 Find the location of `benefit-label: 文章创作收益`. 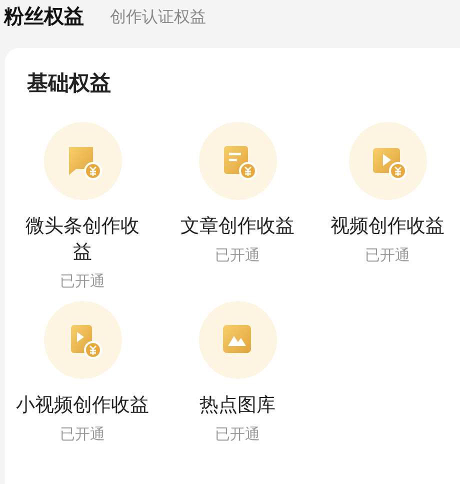

benefit-label: 文章创作收益 is located at coordinates (237, 226).